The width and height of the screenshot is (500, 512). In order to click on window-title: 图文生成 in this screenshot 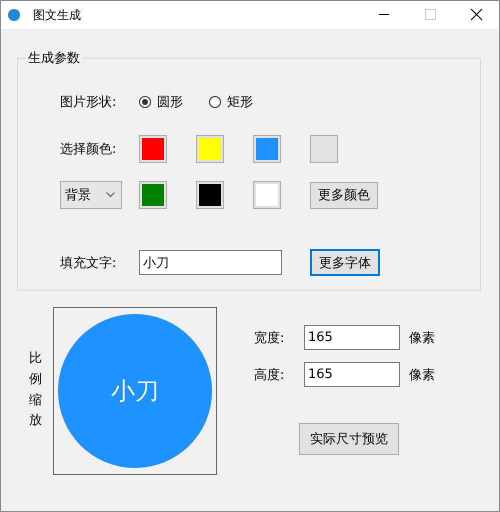, I will do `click(57, 15)`.